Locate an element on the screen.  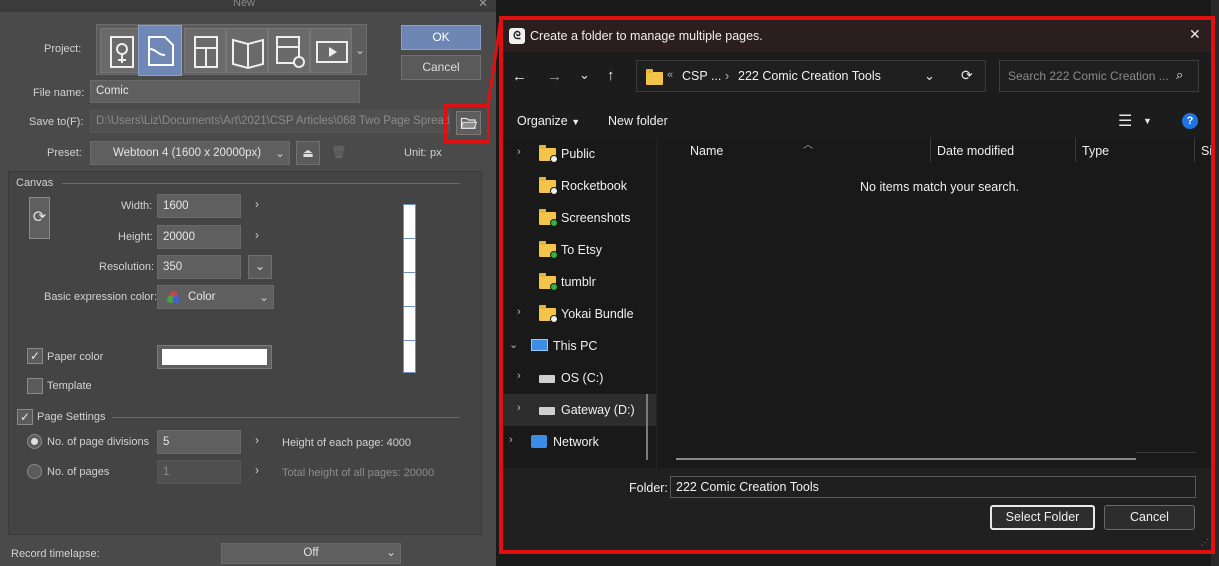
page-divisions-input: 5 is located at coordinates (199, 442).